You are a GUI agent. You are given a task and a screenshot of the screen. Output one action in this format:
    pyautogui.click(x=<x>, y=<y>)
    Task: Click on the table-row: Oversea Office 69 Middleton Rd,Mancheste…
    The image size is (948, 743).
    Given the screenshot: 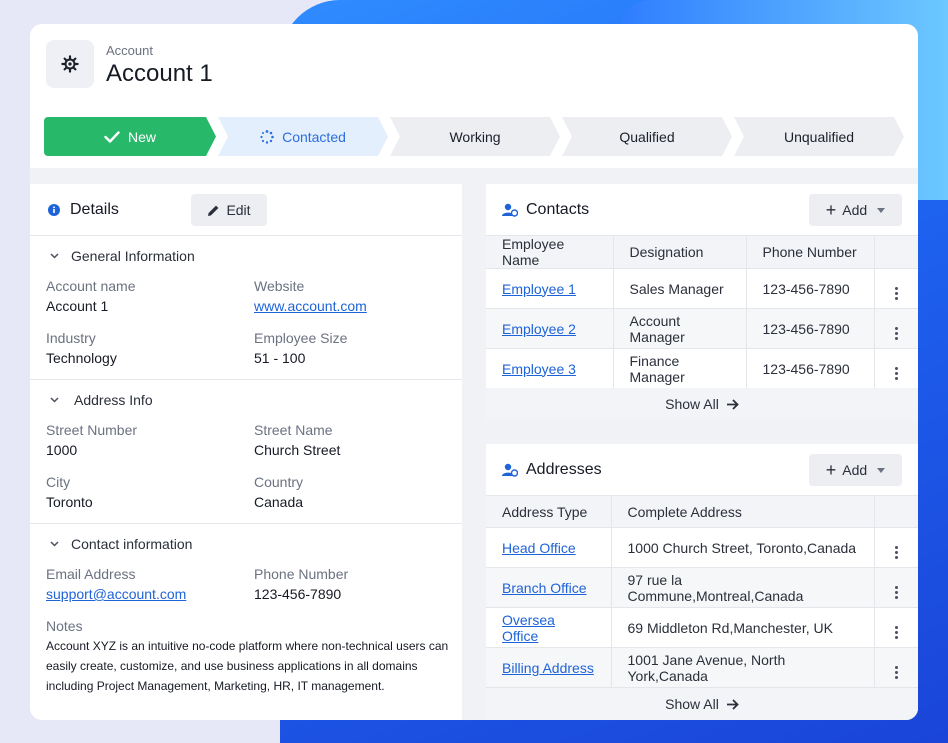 What is the action you would take?
    pyautogui.click(x=702, y=627)
    